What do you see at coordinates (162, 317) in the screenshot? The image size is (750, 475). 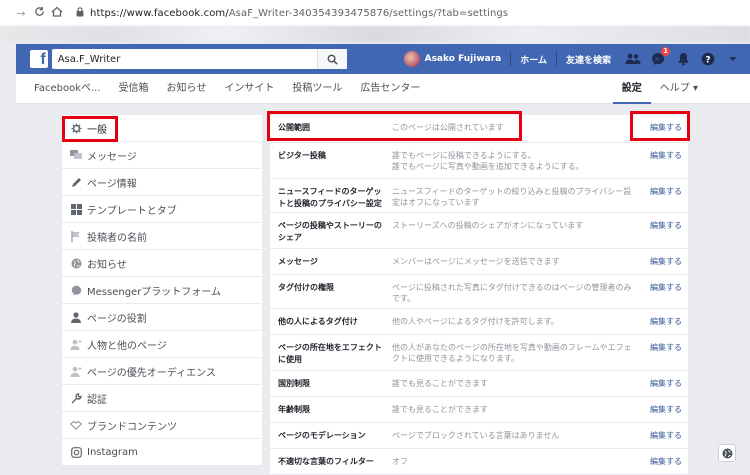 I see `sidebar-item-page-roles: ページの役割` at bounding box center [162, 317].